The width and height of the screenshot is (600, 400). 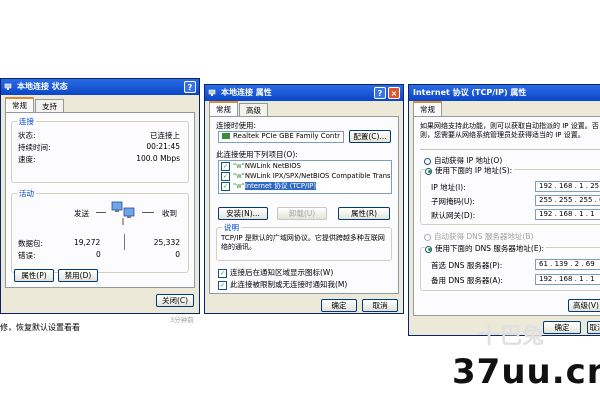 I want to click on packets-sent-value: 19,272, so click(x=87, y=242).